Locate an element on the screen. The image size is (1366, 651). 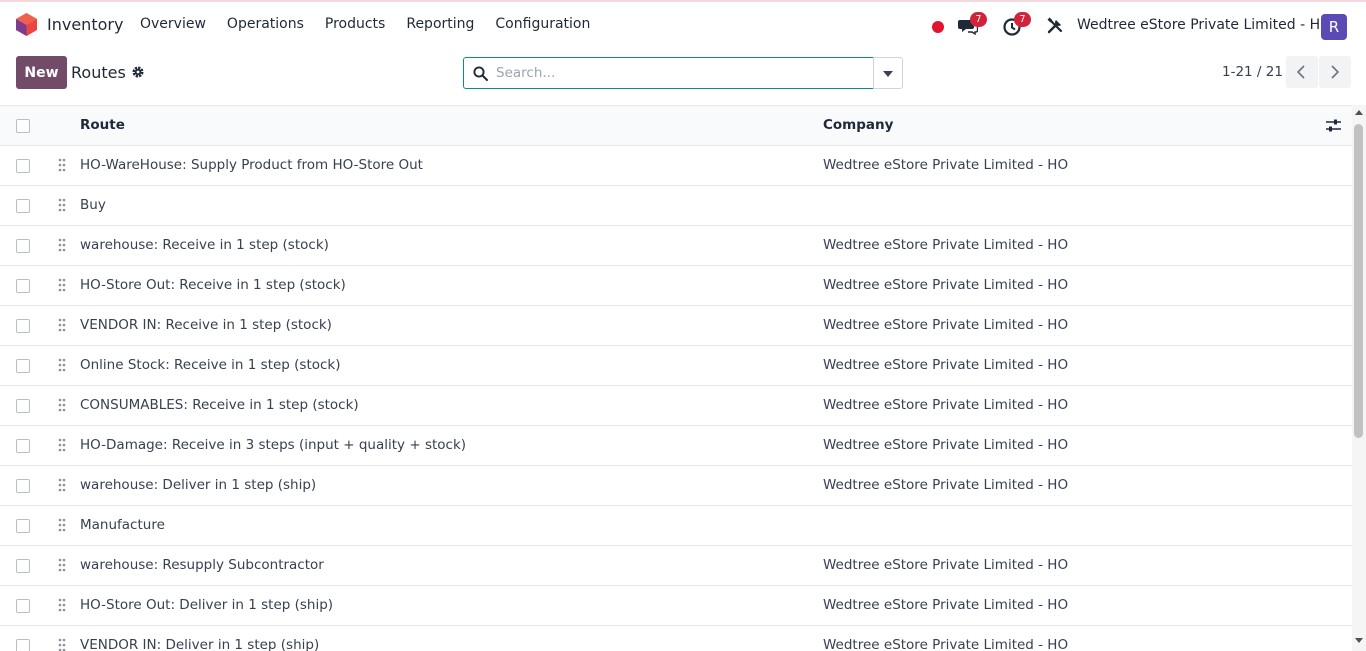
scroll-up-arrow-icon is located at coordinates (1359, 112).